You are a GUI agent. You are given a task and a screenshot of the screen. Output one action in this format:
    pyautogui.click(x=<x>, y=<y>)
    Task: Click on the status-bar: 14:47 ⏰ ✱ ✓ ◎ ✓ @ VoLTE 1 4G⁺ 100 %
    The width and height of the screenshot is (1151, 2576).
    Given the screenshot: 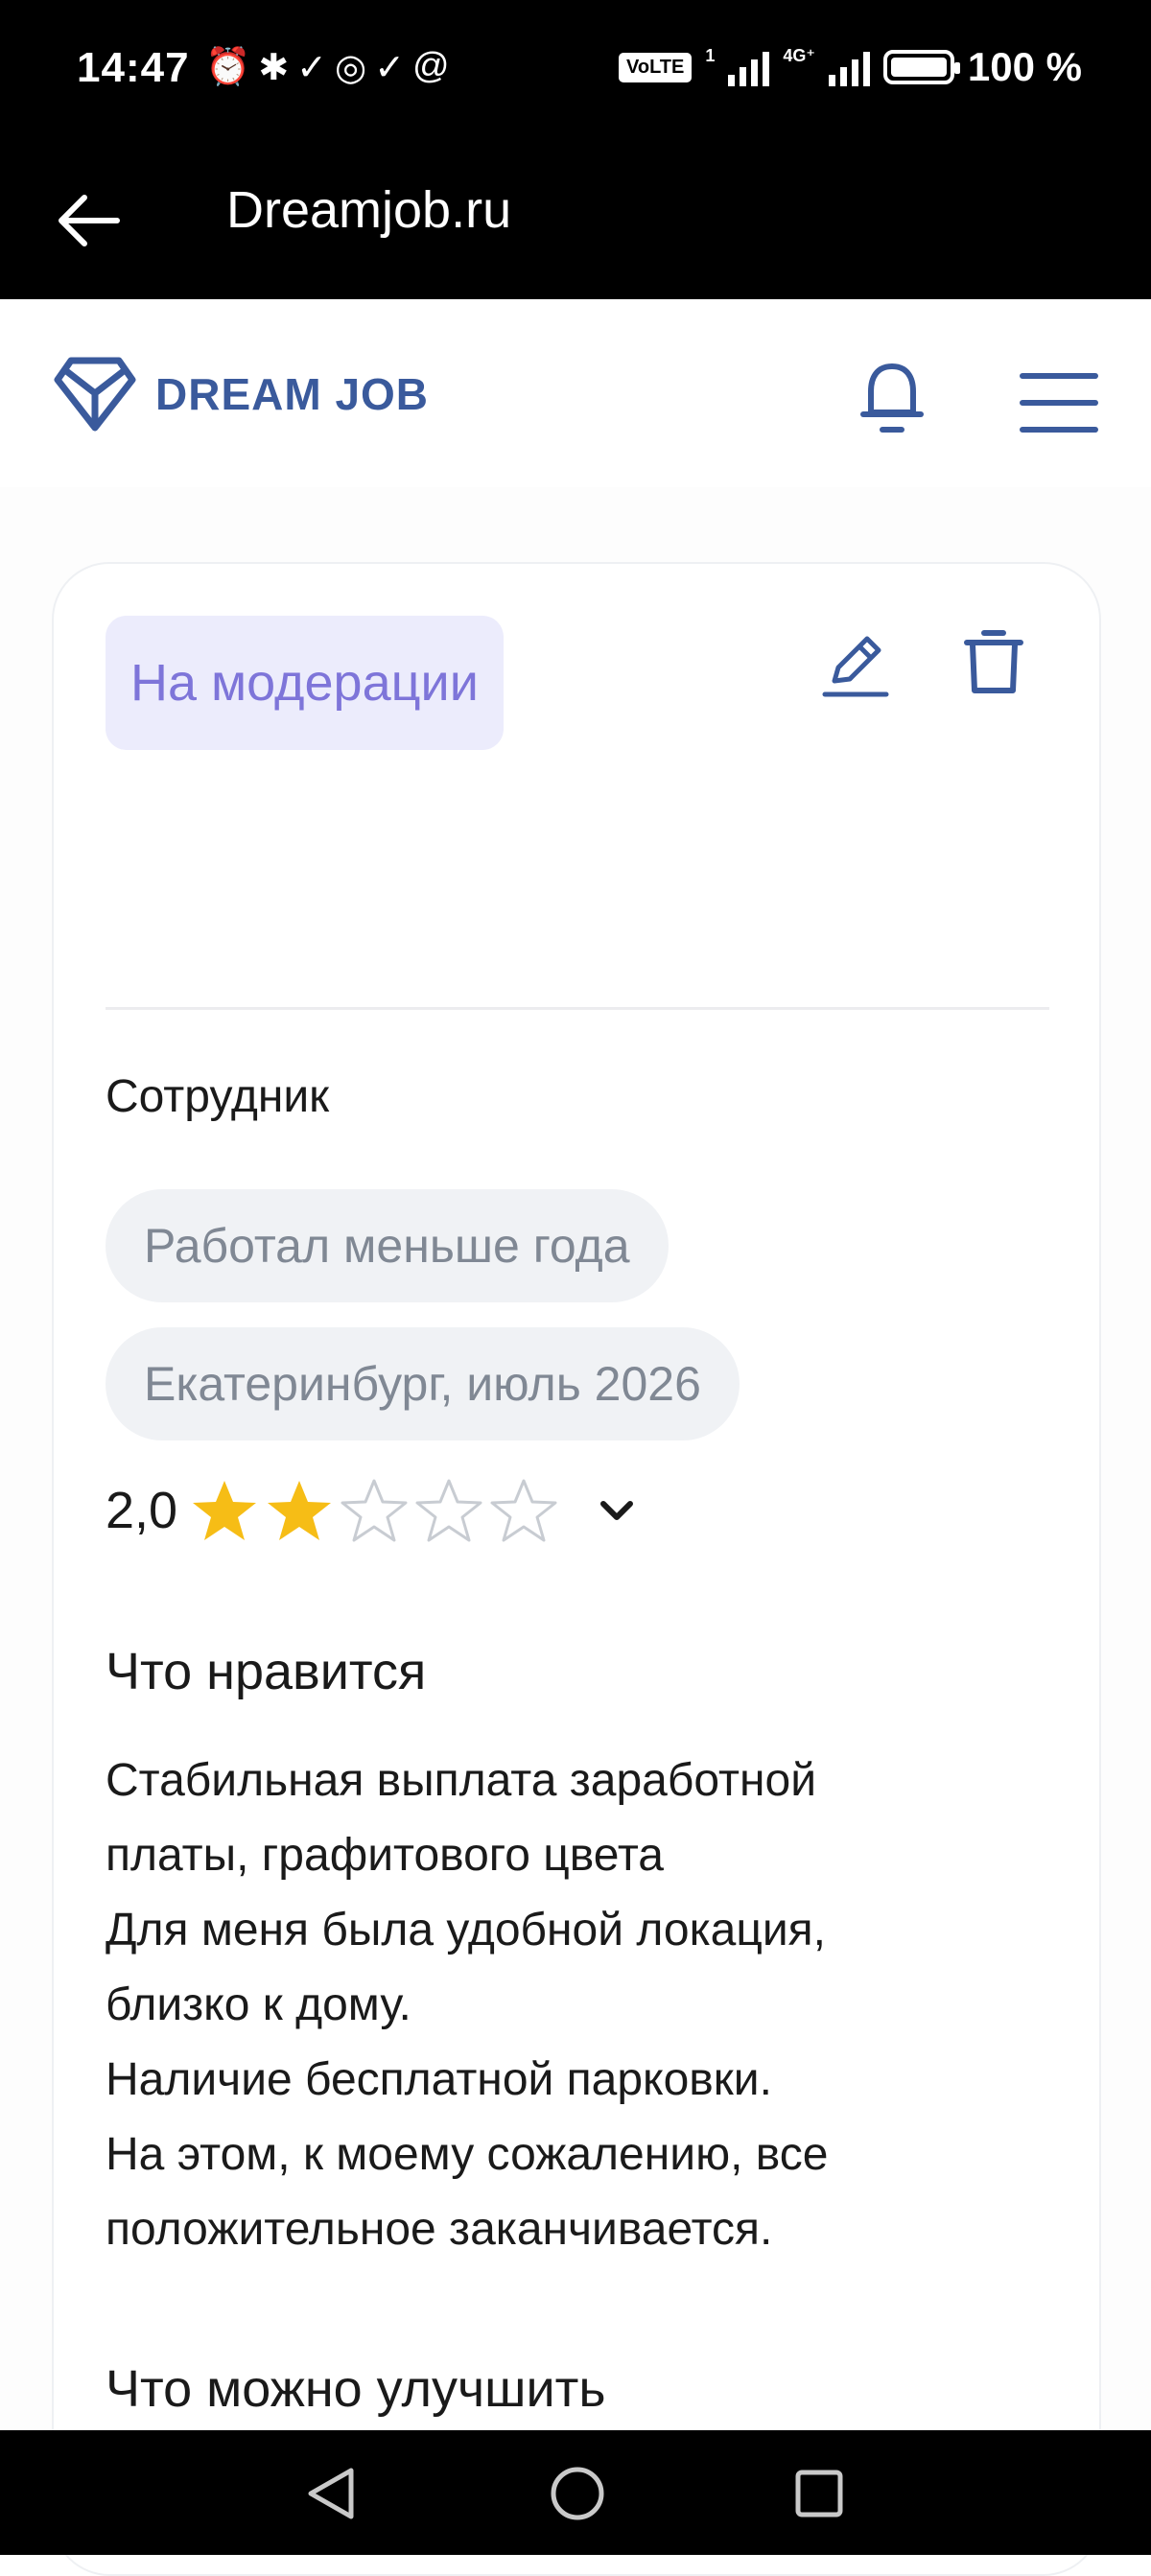 What is the action you would take?
    pyautogui.click(x=575, y=72)
    